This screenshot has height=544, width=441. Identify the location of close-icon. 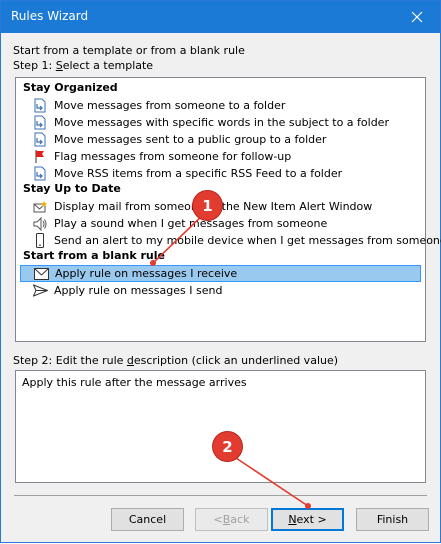
(417, 17).